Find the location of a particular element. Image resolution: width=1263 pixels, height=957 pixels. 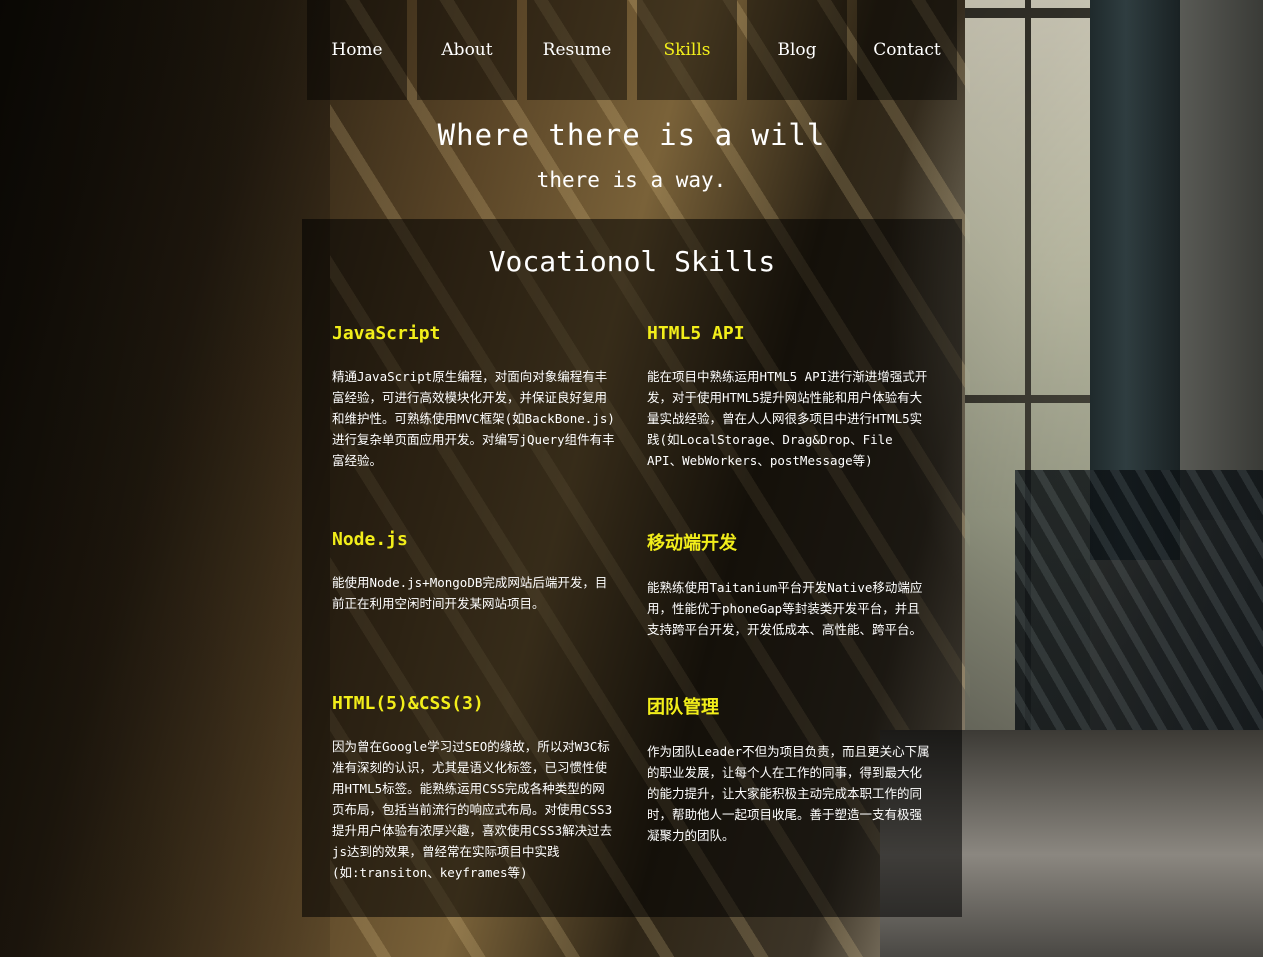

nav-blog: Blog is located at coordinates (797, 50).